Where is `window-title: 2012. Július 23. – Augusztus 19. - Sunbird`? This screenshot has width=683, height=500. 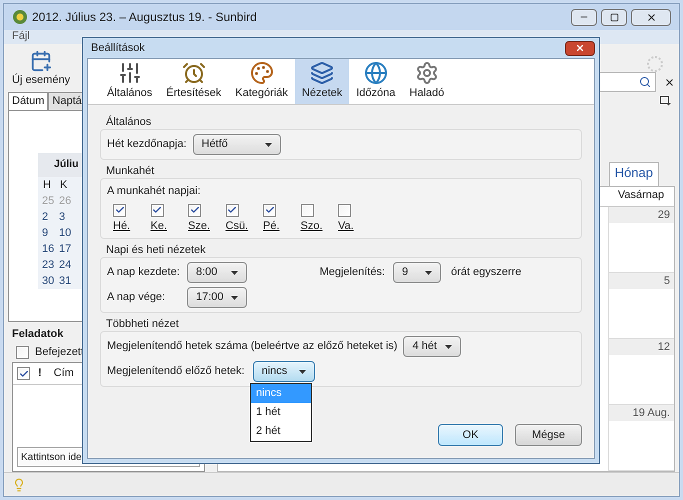
window-title: 2012. Július 23. – Augusztus 19. - Sunbird is located at coordinates (144, 17).